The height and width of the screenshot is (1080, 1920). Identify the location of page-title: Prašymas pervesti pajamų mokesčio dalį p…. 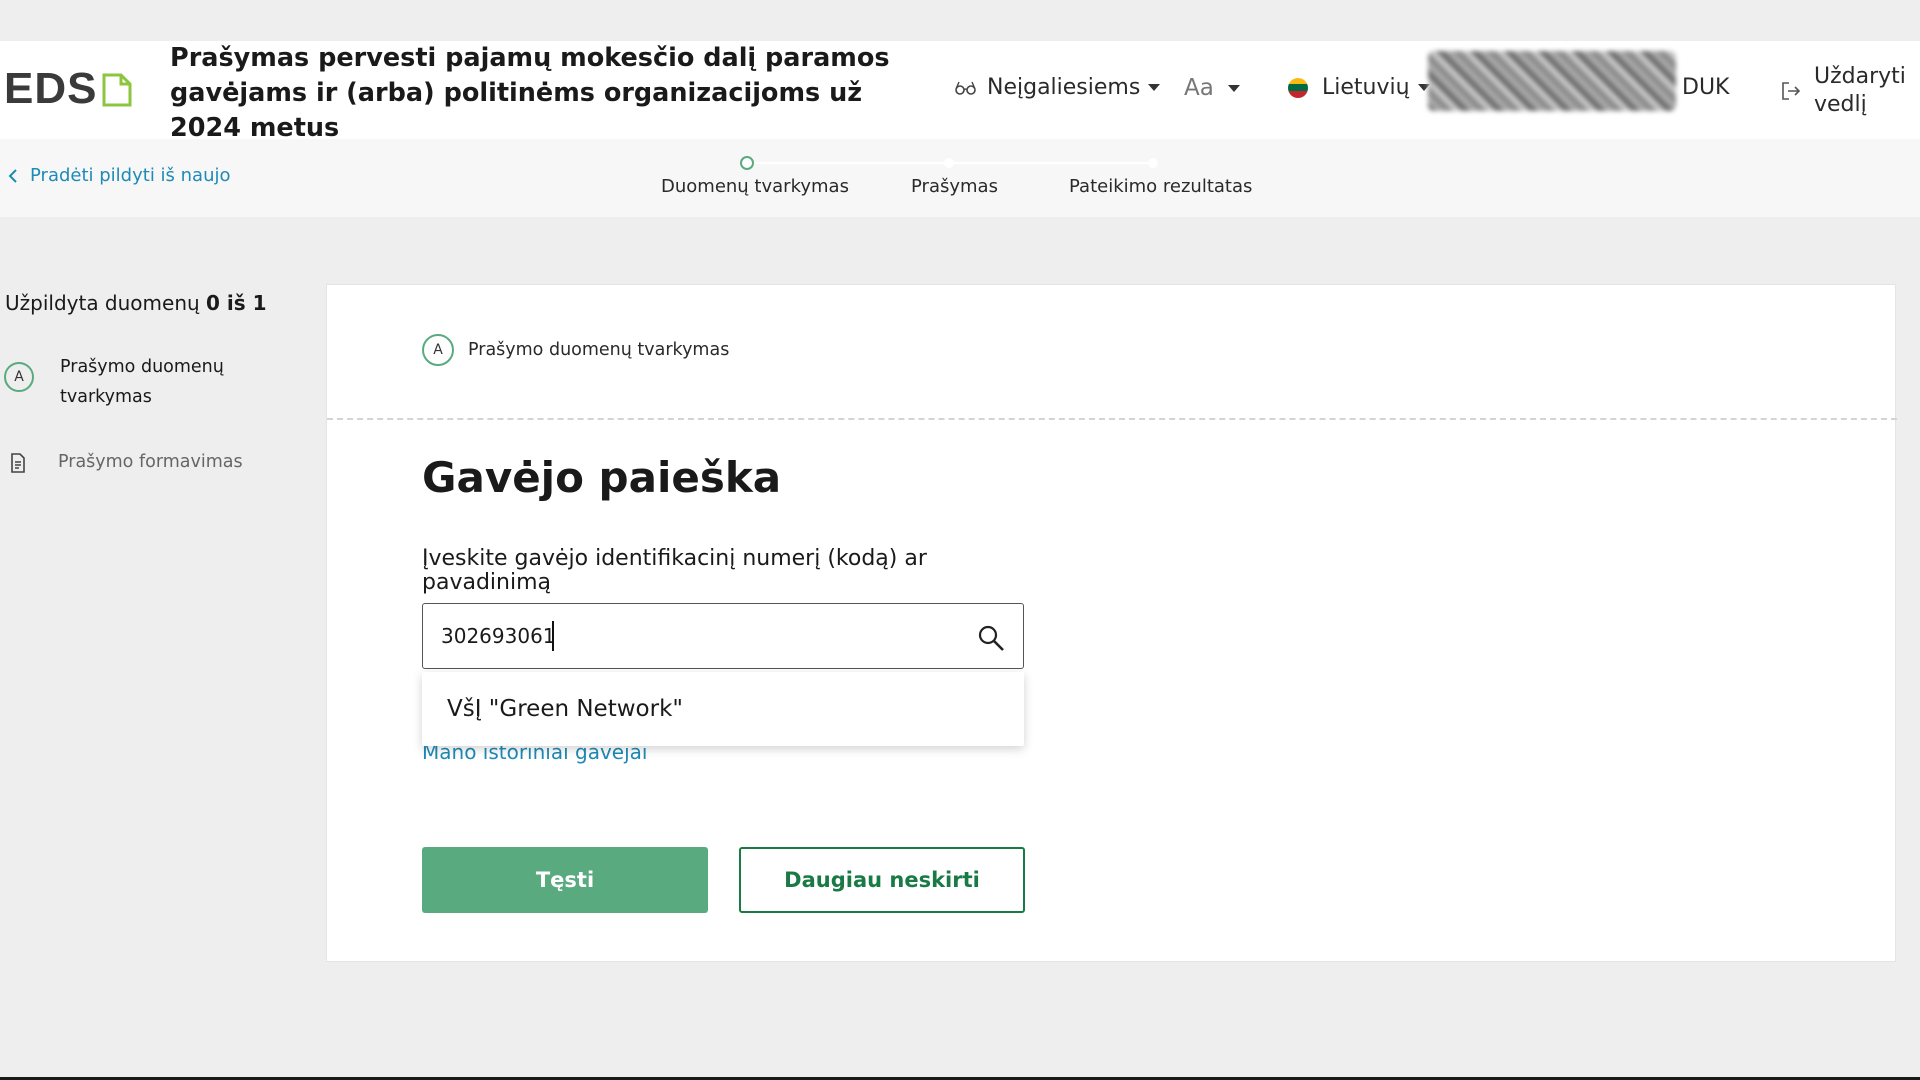
(530, 93).